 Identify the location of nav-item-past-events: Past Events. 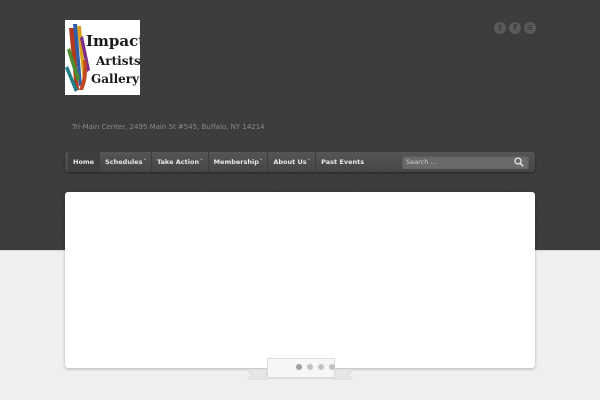
(342, 162).